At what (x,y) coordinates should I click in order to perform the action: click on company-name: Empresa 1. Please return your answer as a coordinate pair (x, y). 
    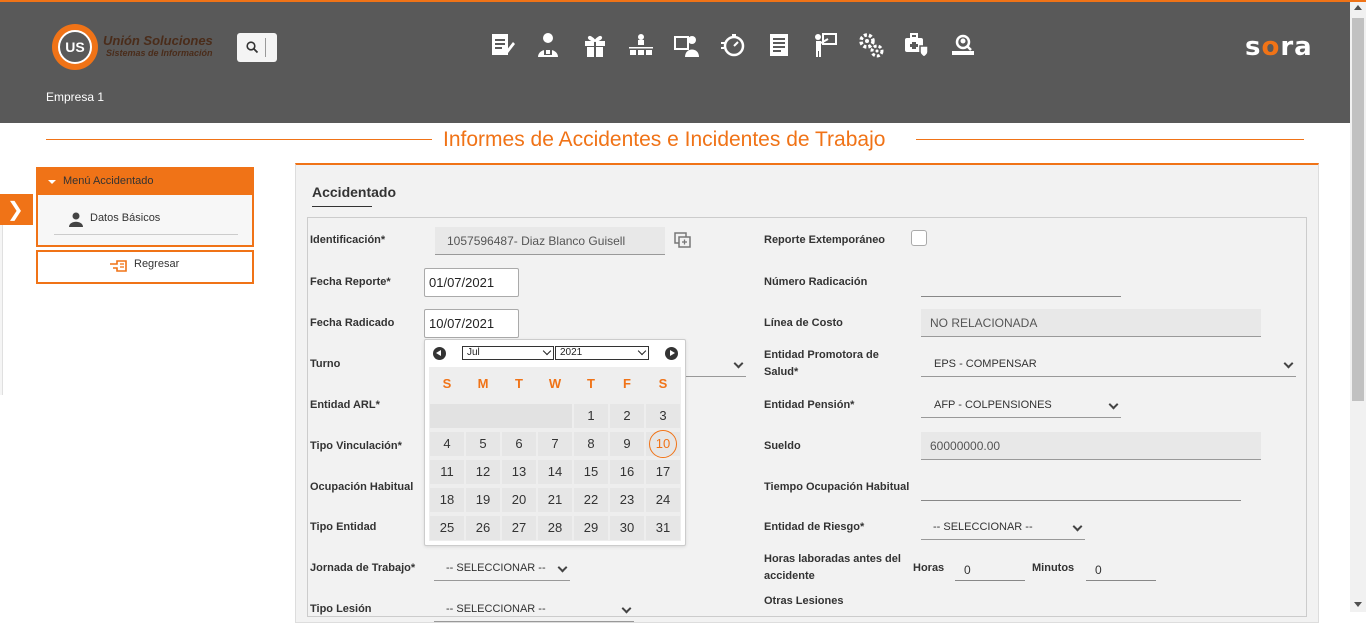
    Looking at the image, I should click on (75, 97).